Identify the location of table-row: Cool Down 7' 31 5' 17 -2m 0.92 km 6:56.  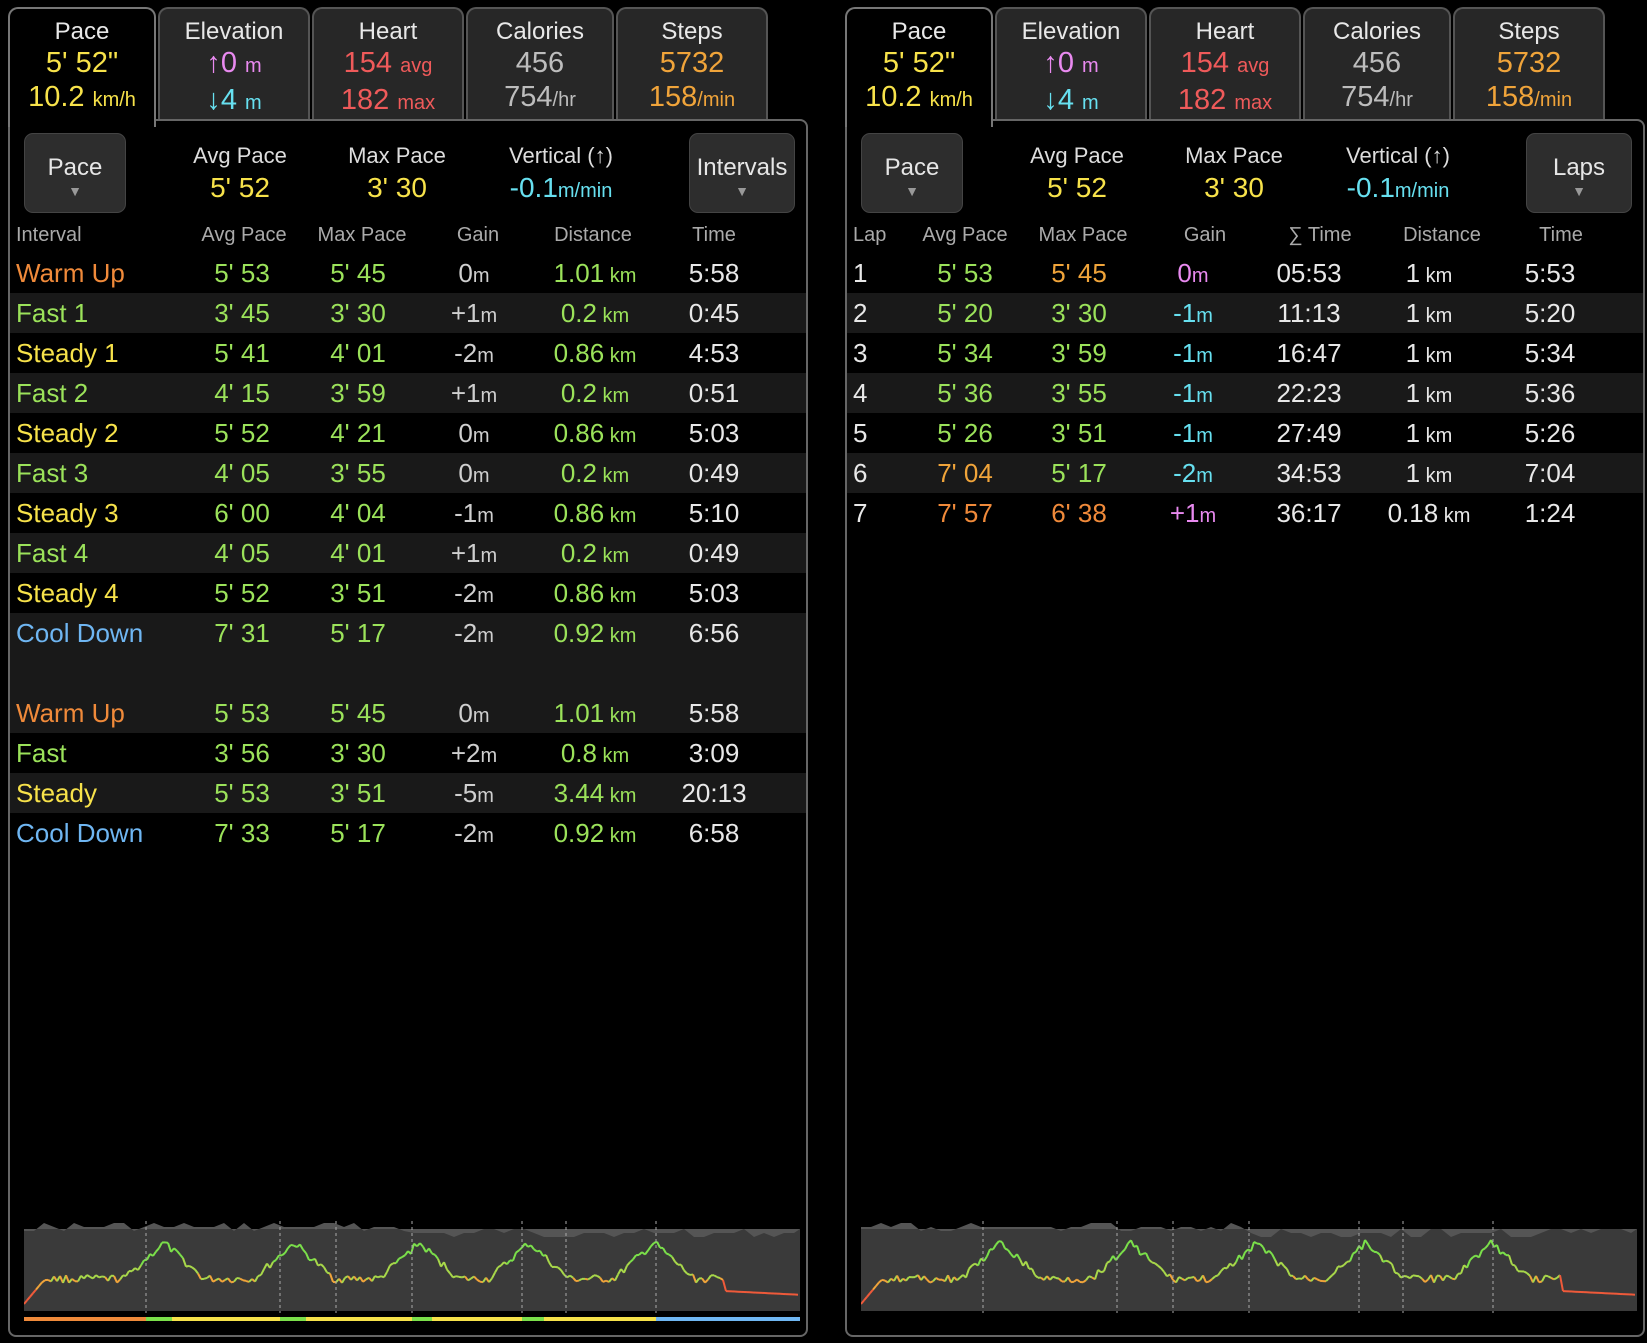
(408, 633).